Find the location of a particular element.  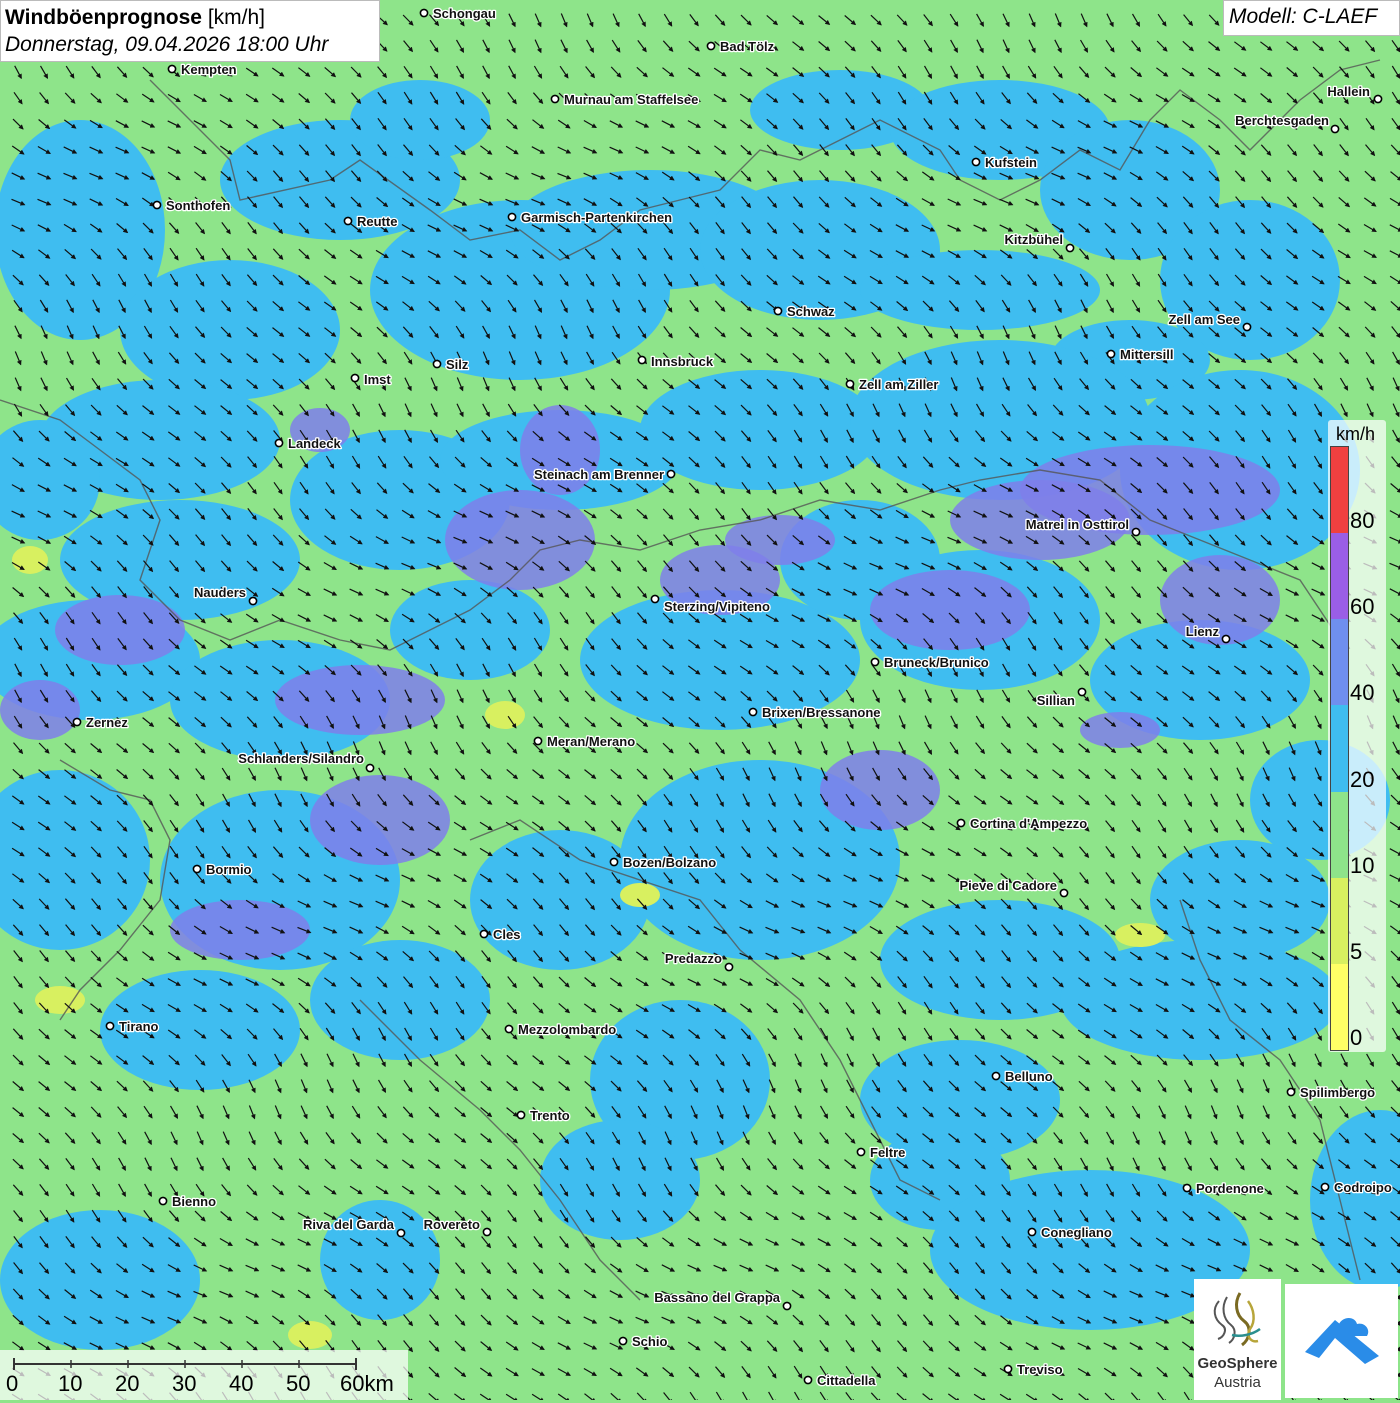

city-label-hallein: Hallein is located at coordinates (1348, 91).